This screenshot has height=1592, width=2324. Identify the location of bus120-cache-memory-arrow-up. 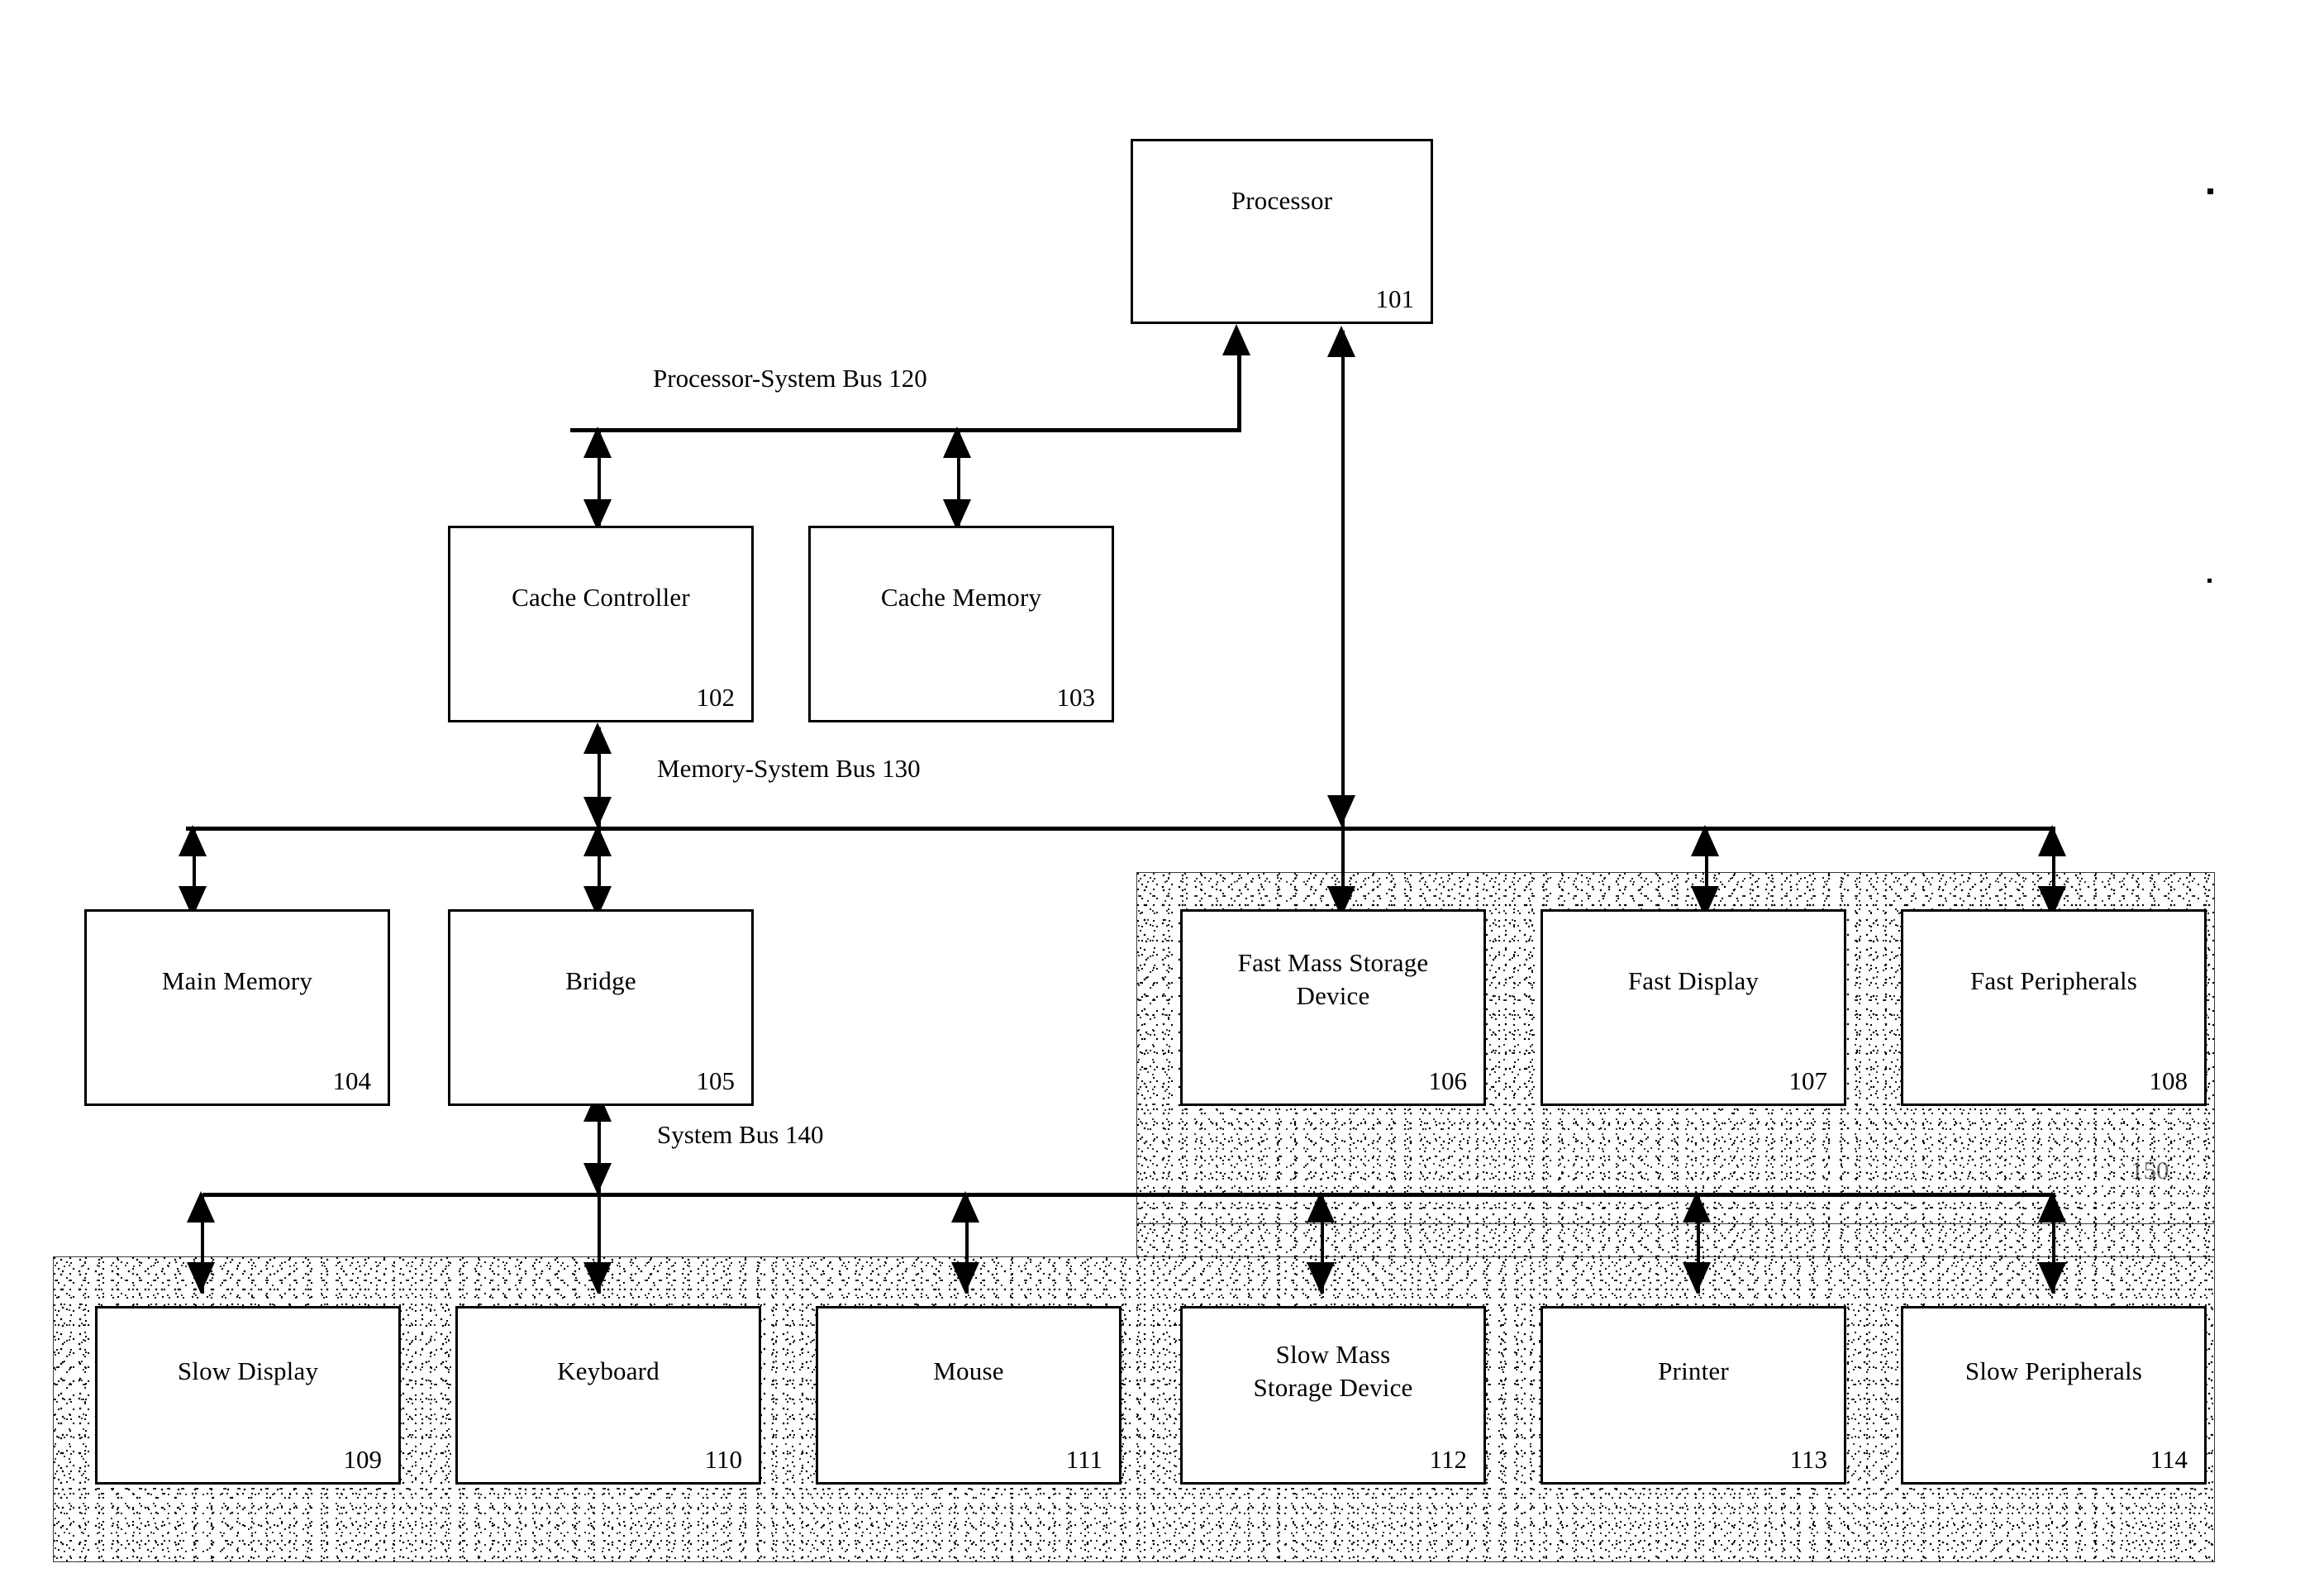
(957, 442).